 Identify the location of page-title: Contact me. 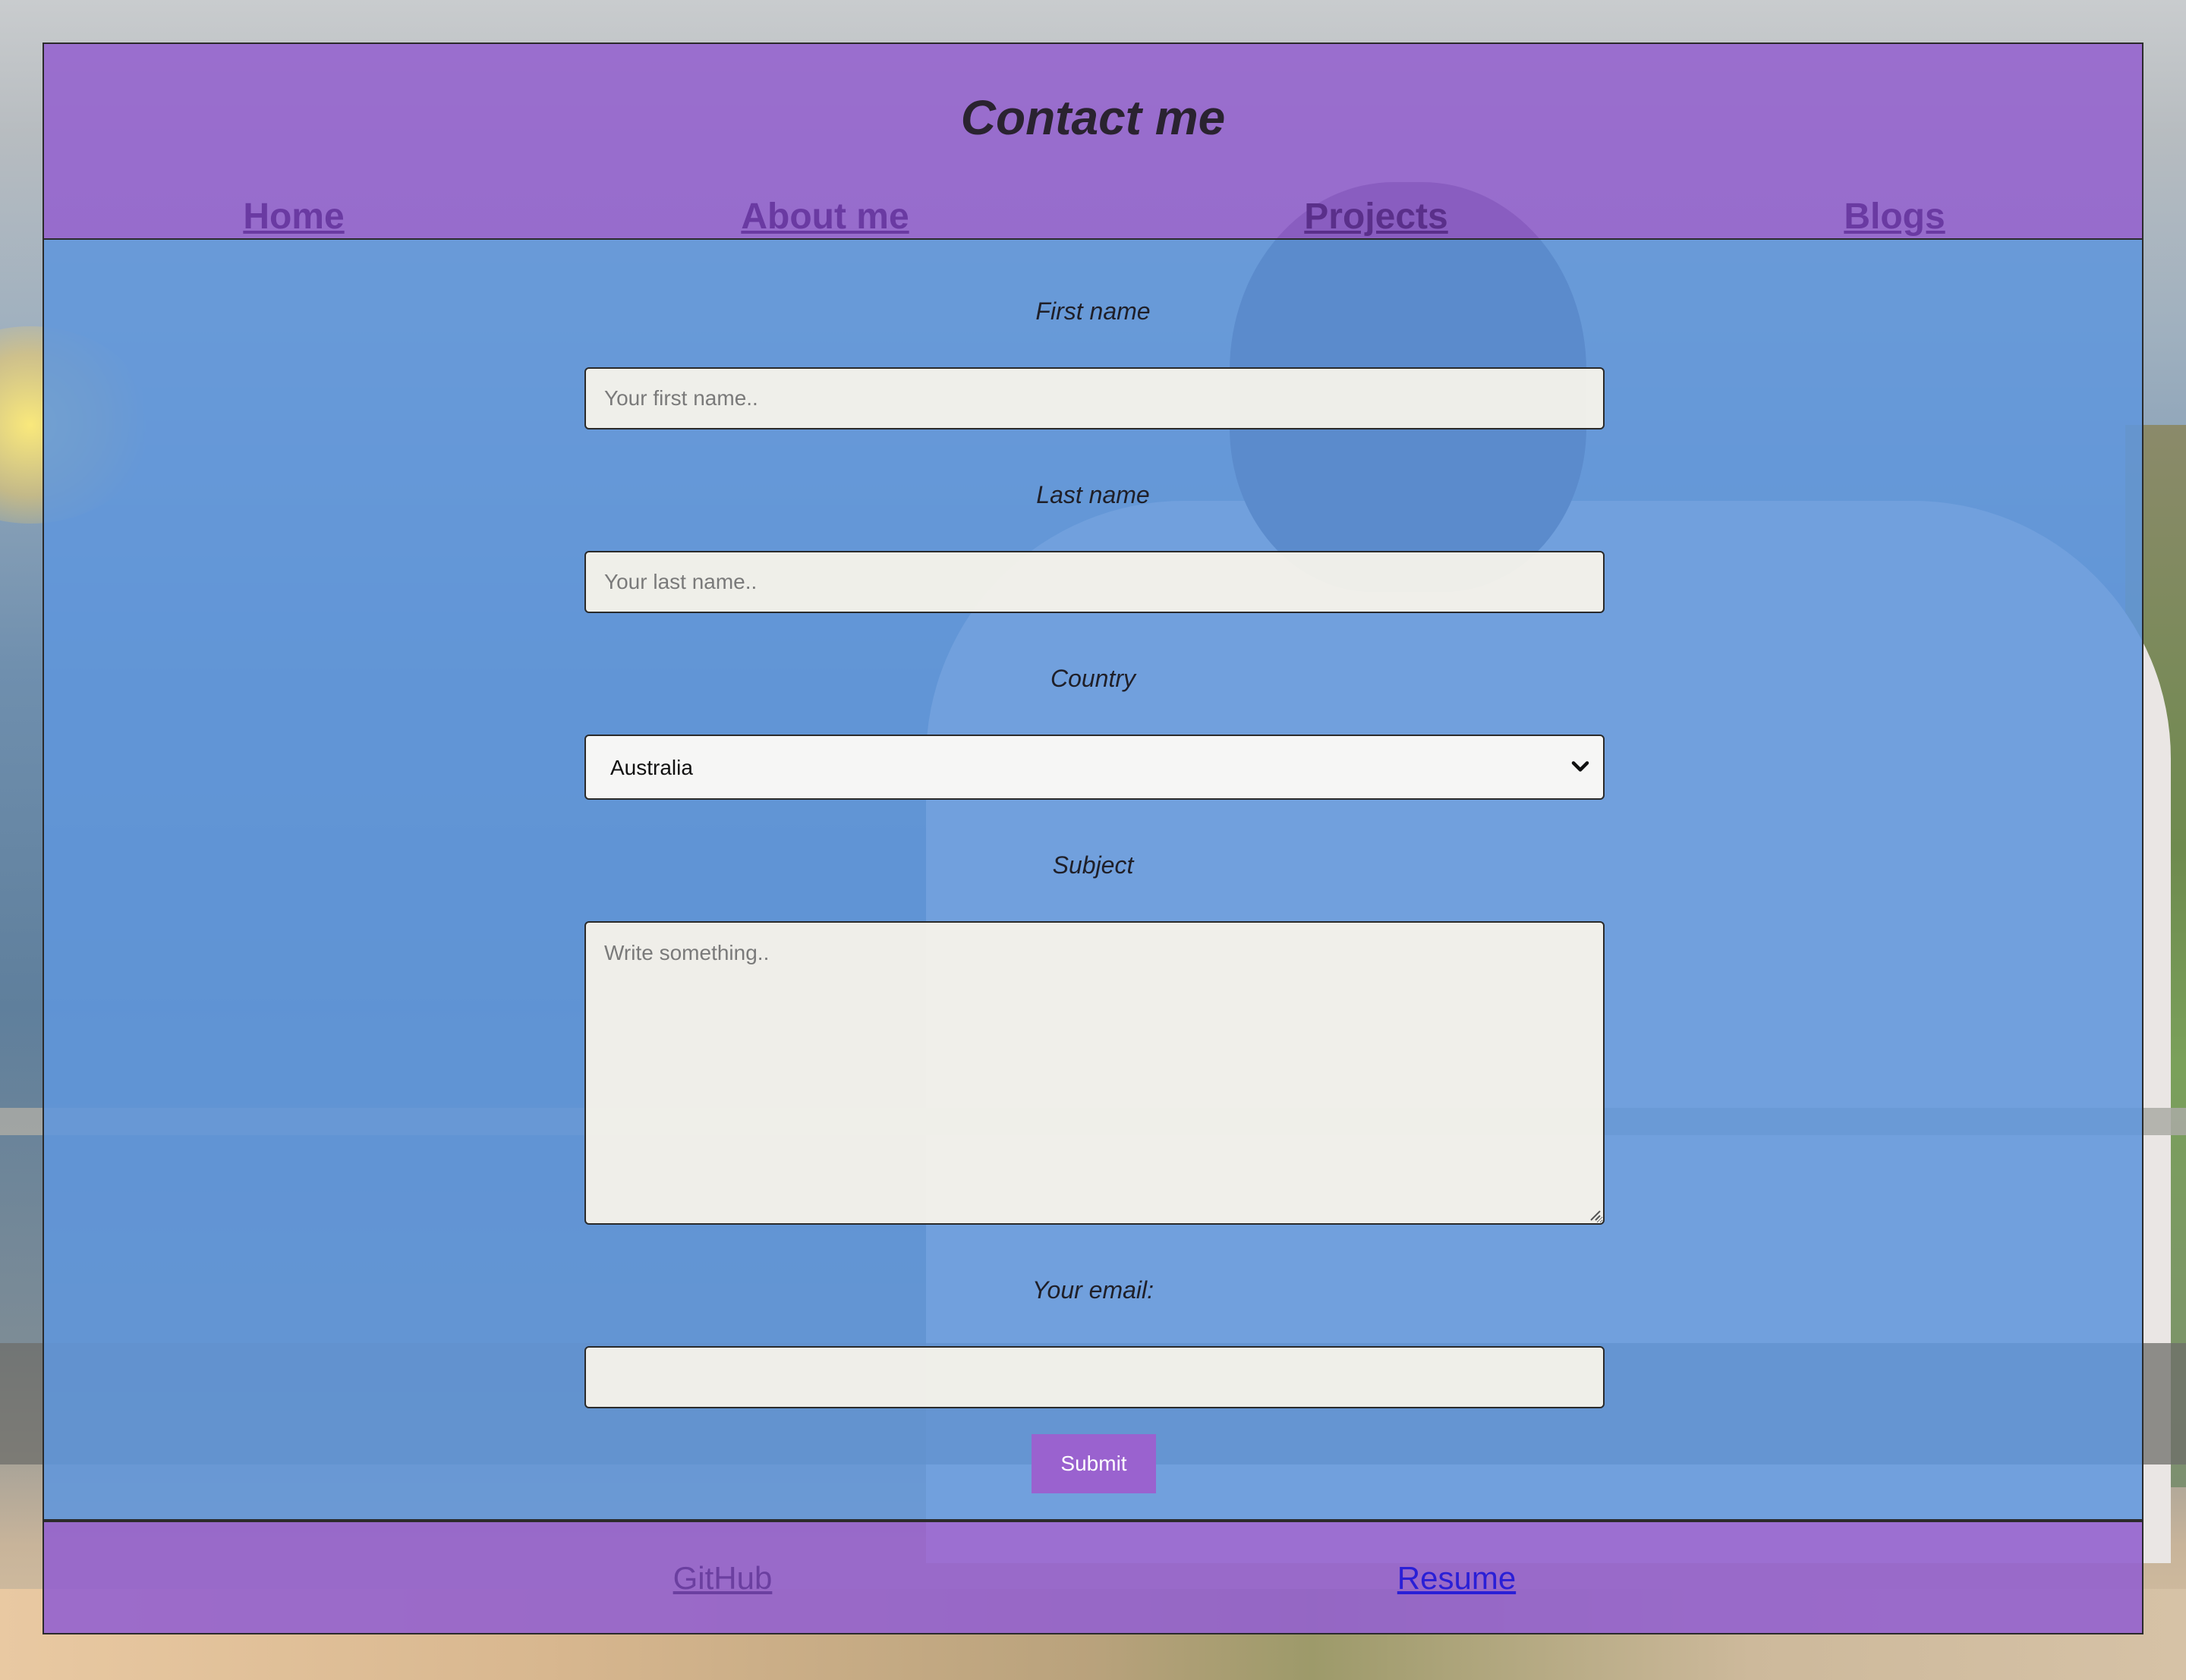
(1093, 117).